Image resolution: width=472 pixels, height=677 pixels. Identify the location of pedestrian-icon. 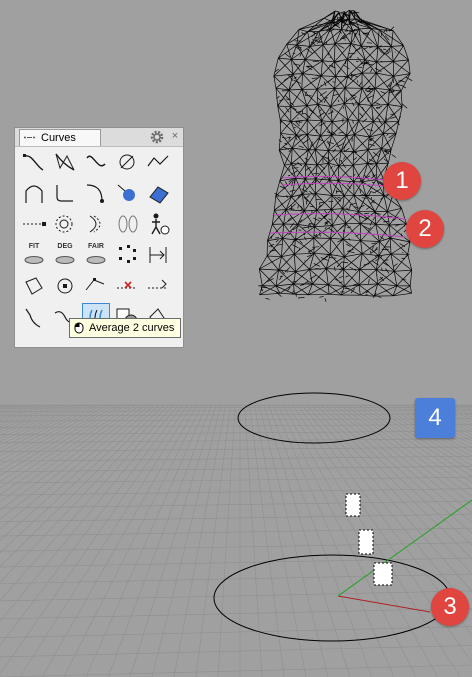
(158, 224).